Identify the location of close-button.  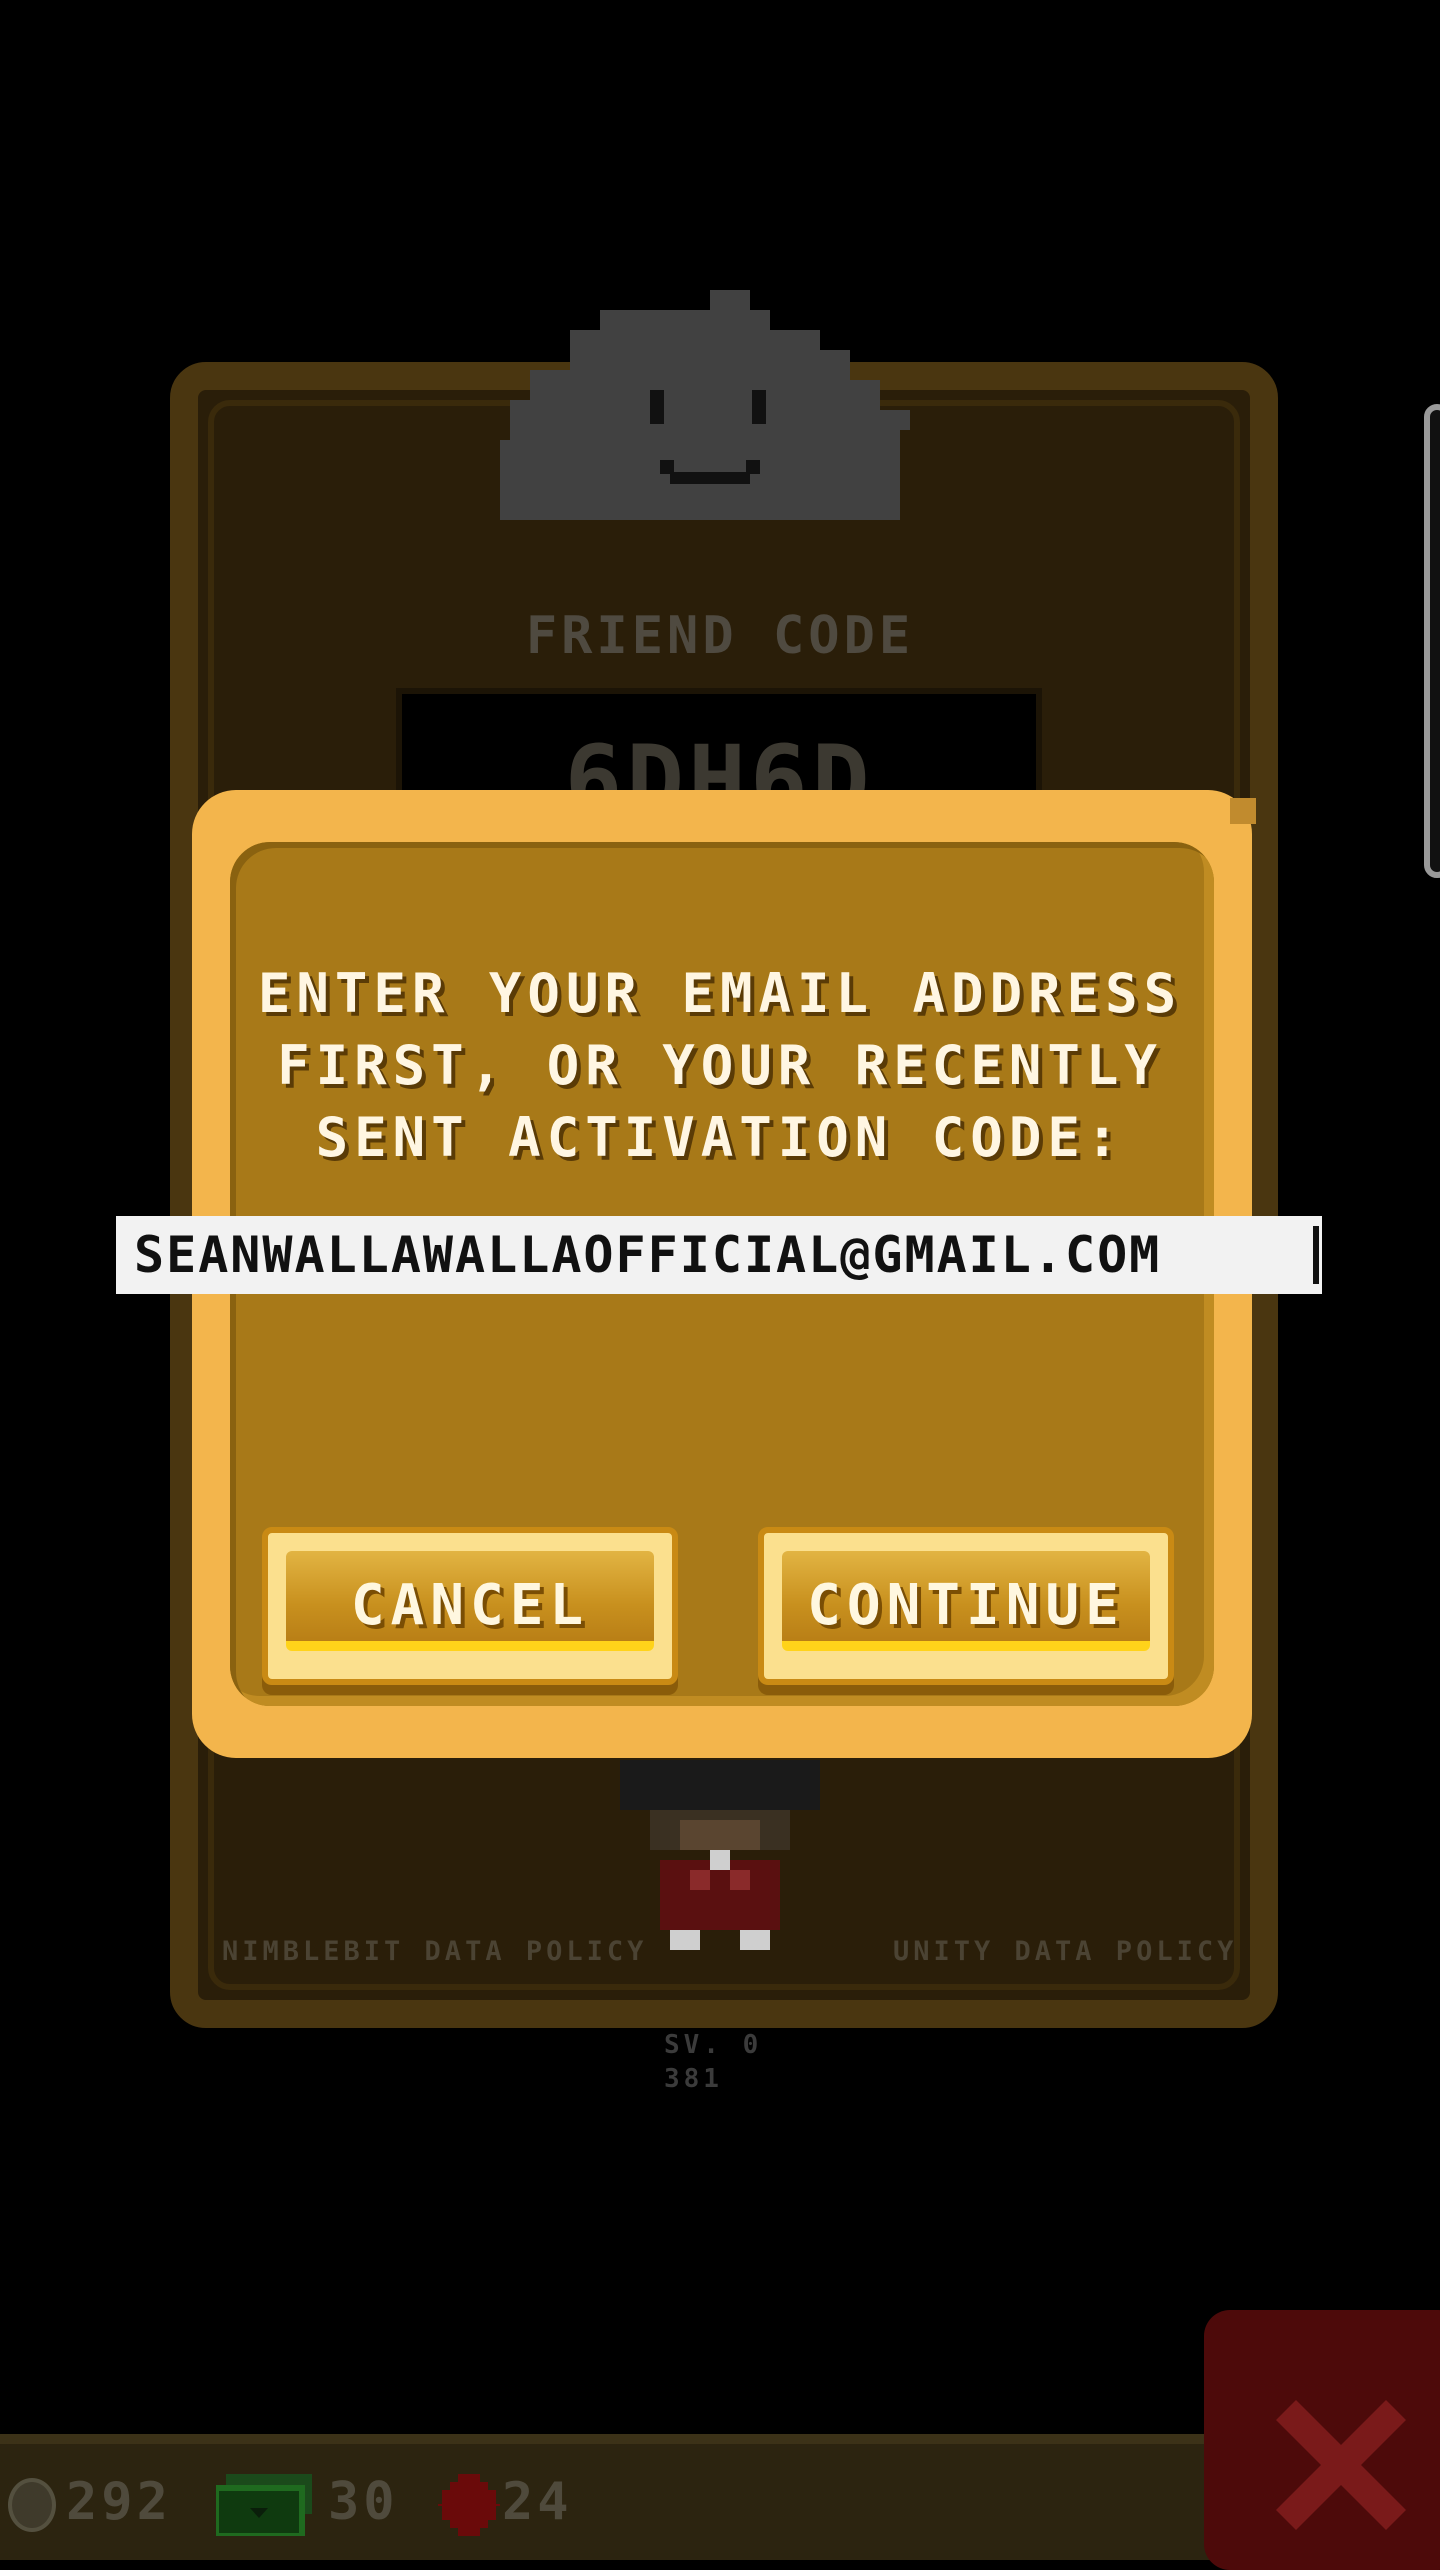
(1322, 2440).